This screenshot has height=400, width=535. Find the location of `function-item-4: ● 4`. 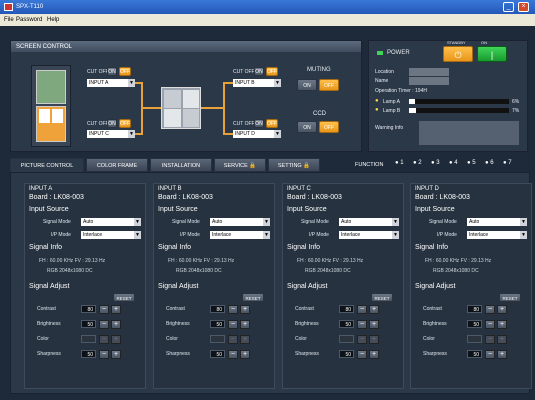

function-item-4: ● 4 is located at coordinates (453, 163).